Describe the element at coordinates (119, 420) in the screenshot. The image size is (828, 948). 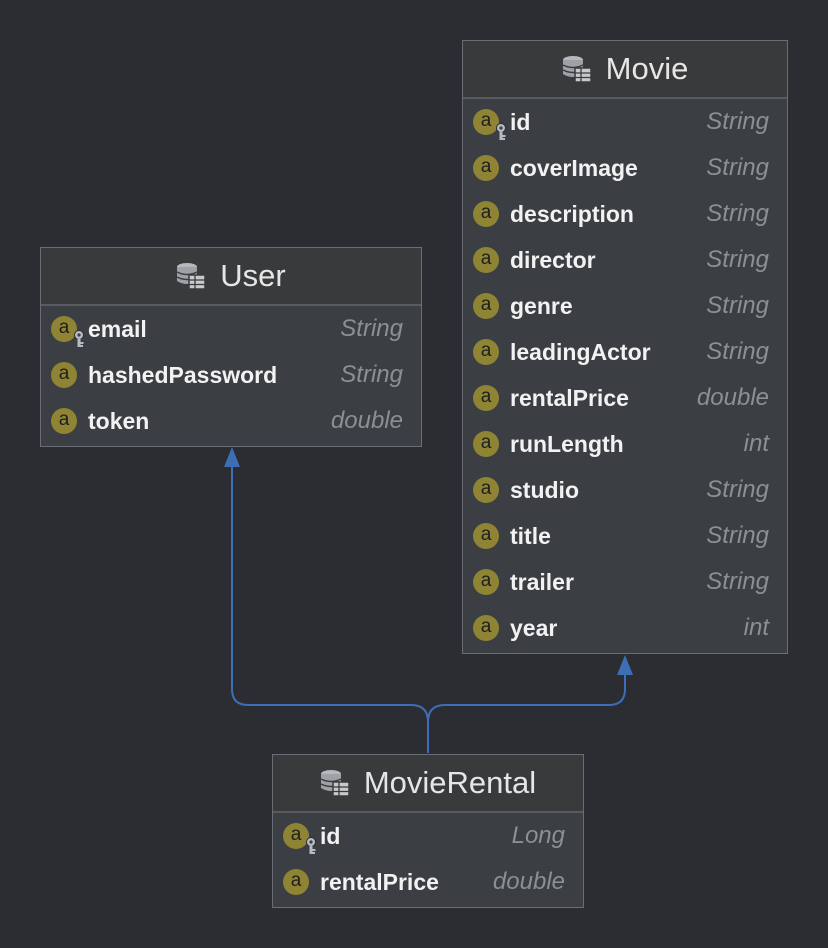
I see `field-name: token` at that location.